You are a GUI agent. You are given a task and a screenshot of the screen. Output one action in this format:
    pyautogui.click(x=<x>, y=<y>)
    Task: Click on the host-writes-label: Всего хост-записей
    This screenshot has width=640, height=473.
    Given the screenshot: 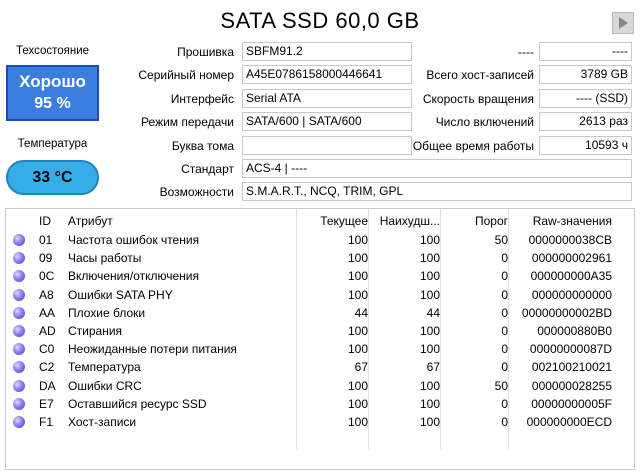 What is the action you would take?
    pyautogui.click(x=480, y=75)
    